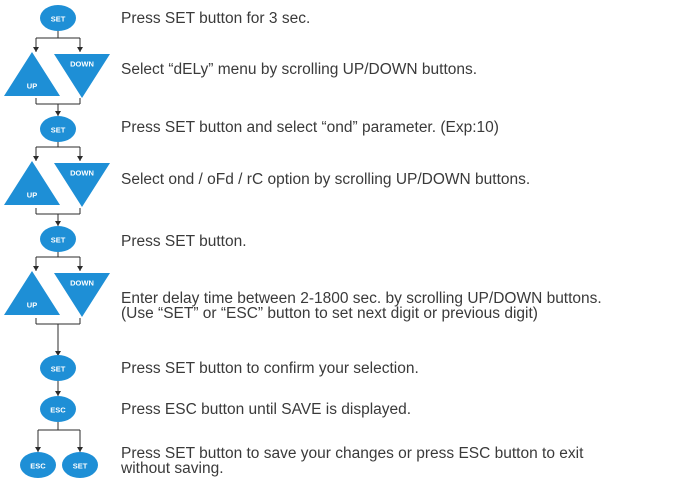 This screenshot has width=681, height=484. What do you see at coordinates (172, 468) in the screenshot?
I see `step-text-line: without saving.` at bounding box center [172, 468].